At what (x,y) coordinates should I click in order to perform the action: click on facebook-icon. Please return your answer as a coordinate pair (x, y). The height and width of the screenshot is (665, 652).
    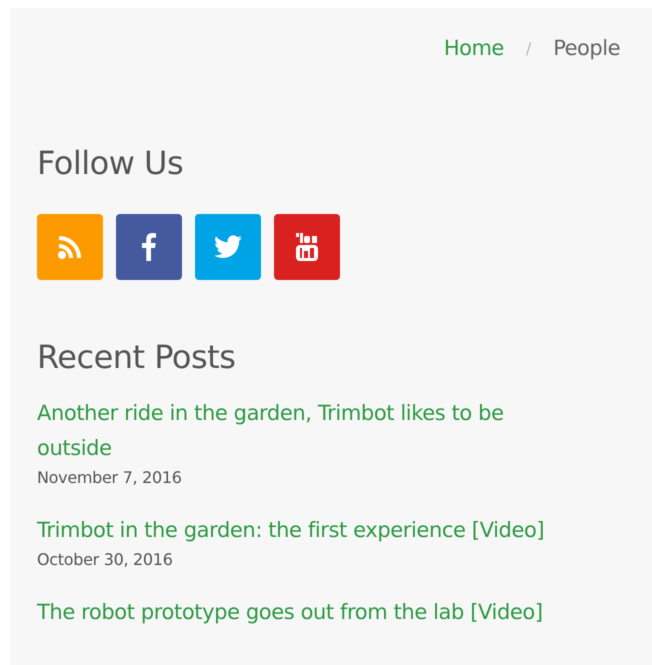
    Looking at the image, I should click on (149, 247).